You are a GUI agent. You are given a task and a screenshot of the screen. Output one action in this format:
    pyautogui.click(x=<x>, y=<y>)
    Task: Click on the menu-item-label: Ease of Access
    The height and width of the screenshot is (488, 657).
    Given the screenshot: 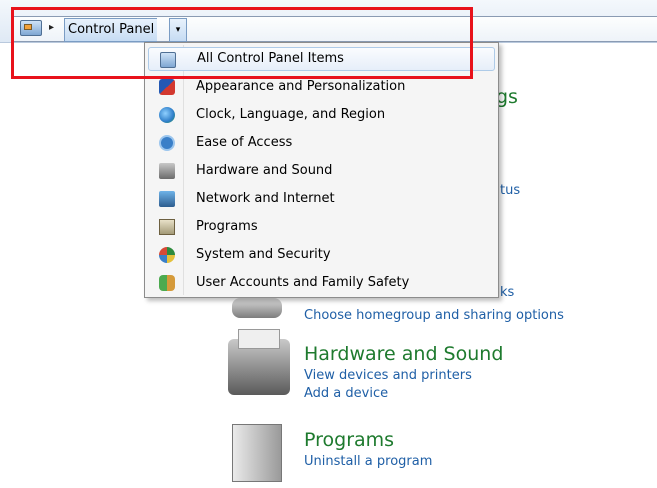 What is the action you would take?
    pyautogui.click(x=244, y=142)
    